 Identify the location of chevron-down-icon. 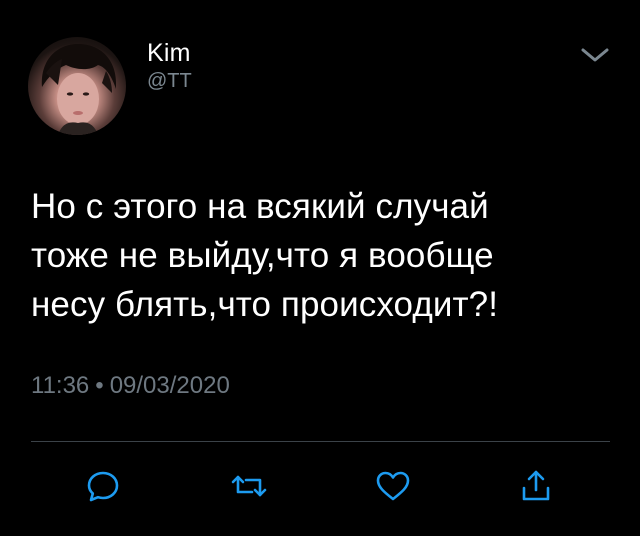
(595, 55).